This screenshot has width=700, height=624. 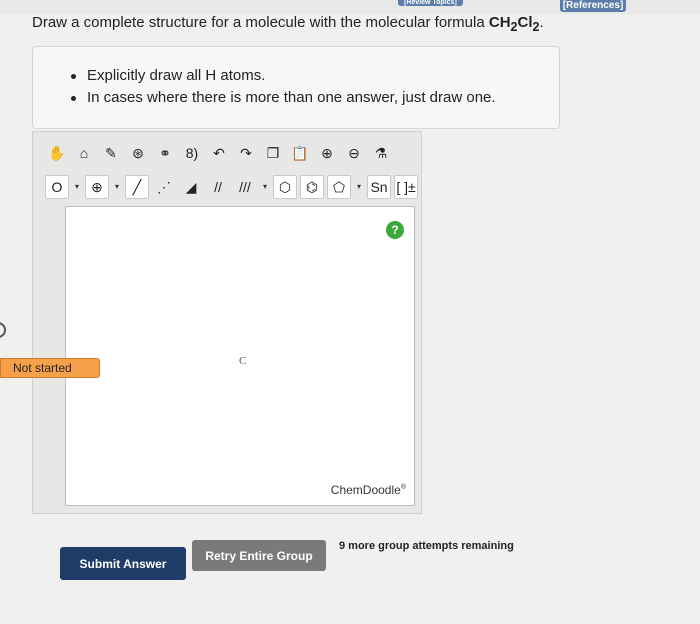 What do you see at coordinates (231, 187) in the screenshot?
I see `toolbar-row-2: O ▾ ⊕ ▾ ╱ ⋰ ◢/////▾ ⬡ ⌬ ⬠ ▾ Sn[ ]±` at bounding box center [231, 187].